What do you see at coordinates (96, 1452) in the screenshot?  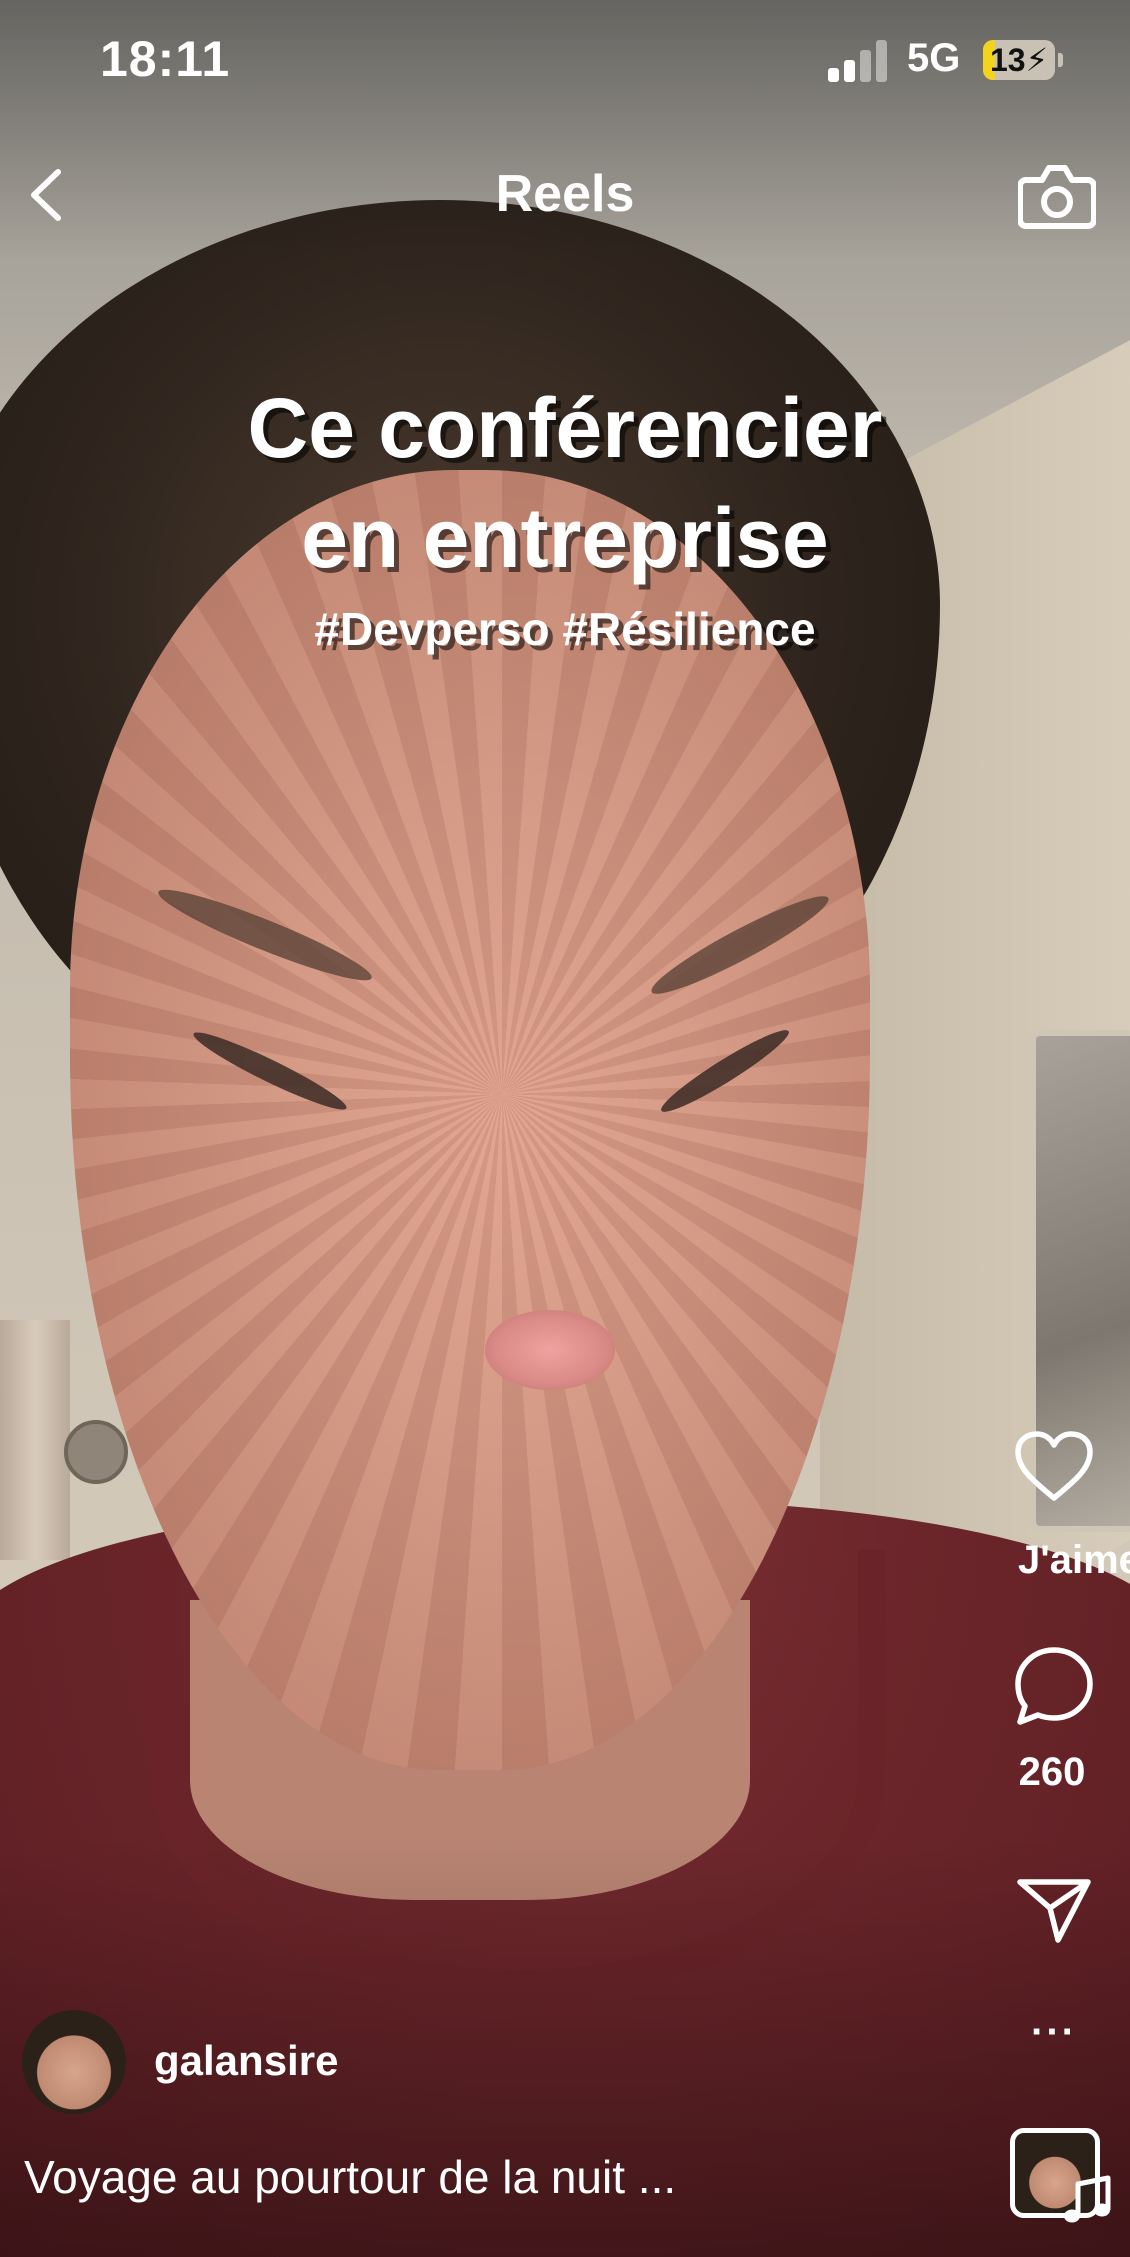 I see `background-clock` at bounding box center [96, 1452].